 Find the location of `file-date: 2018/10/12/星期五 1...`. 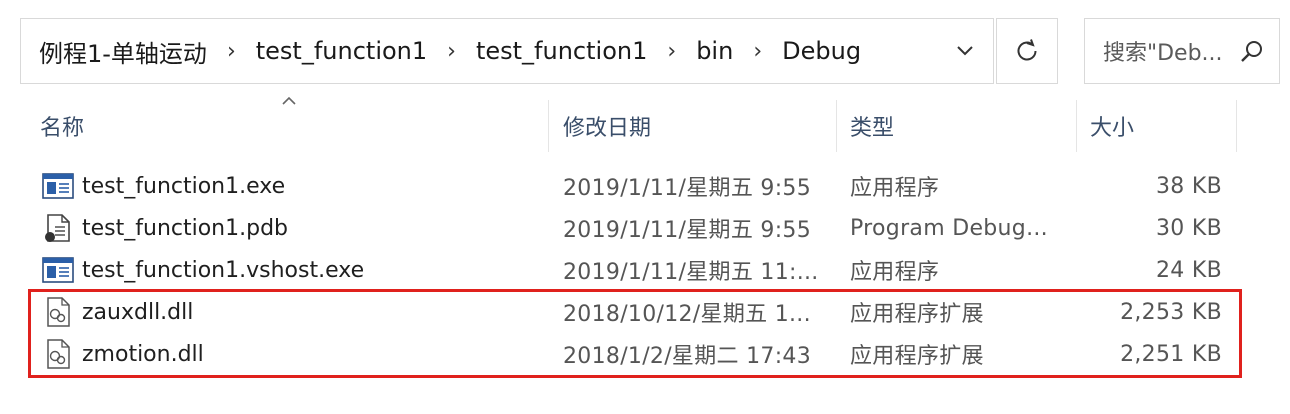

file-date: 2018/10/12/星期五 1... is located at coordinates (687, 314).